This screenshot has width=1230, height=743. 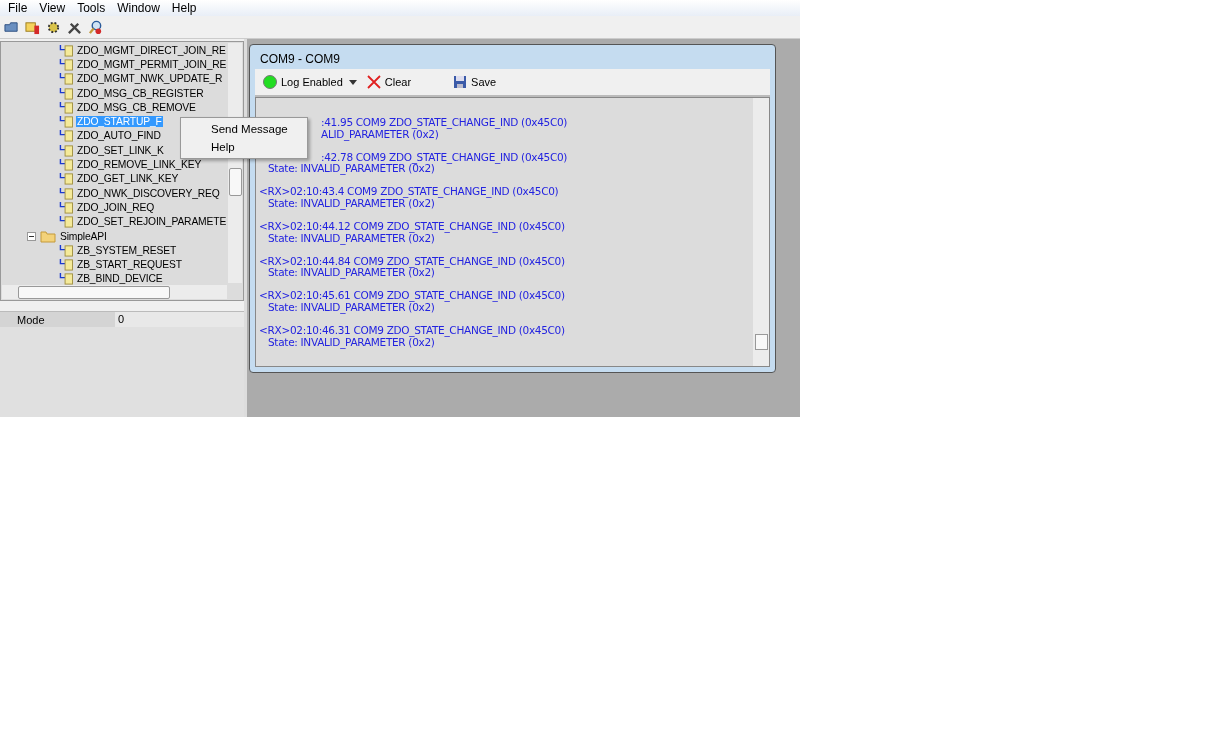 I want to click on menu-item: Tools, so click(x=91, y=8).